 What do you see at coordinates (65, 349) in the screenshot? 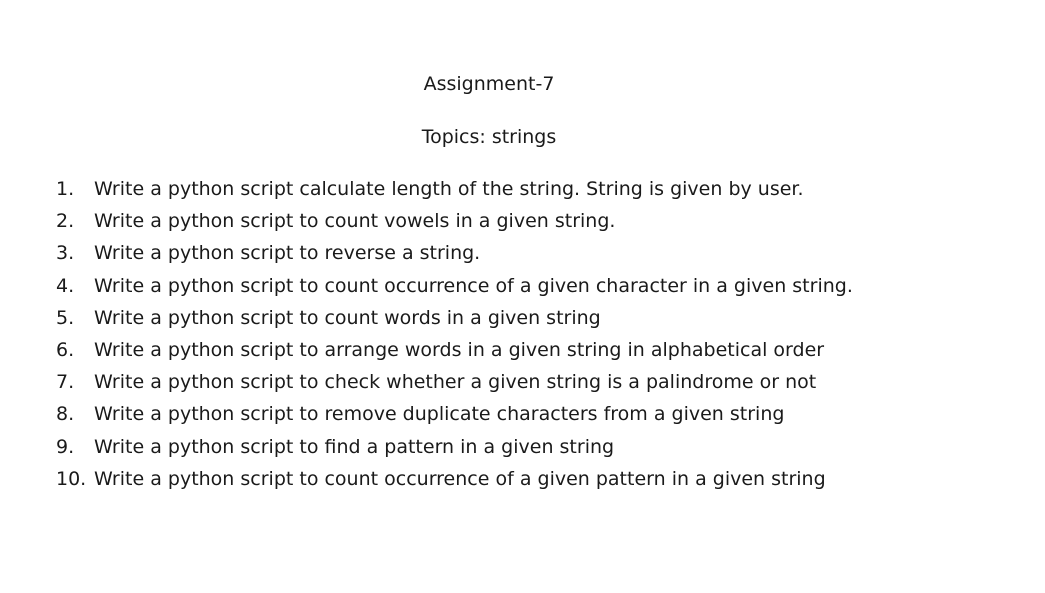
I see `list-item-number: 6.` at bounding box center [65, 349].